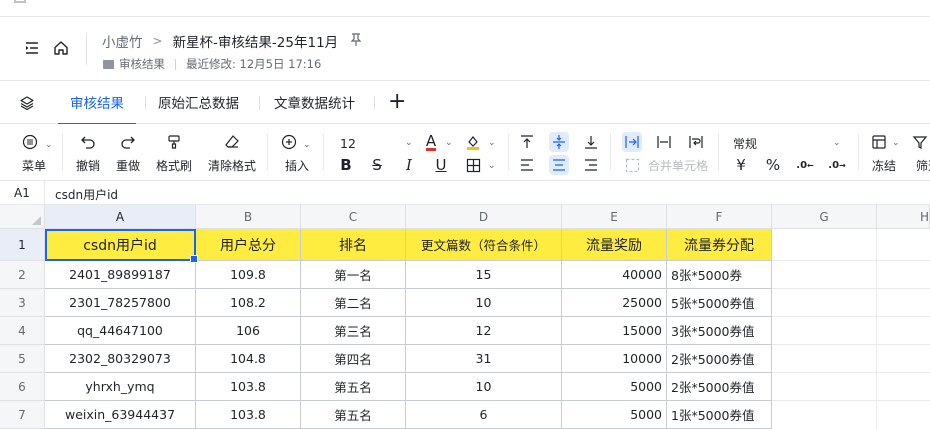  I want to click on row-header-4: 4, so click(22, 331).